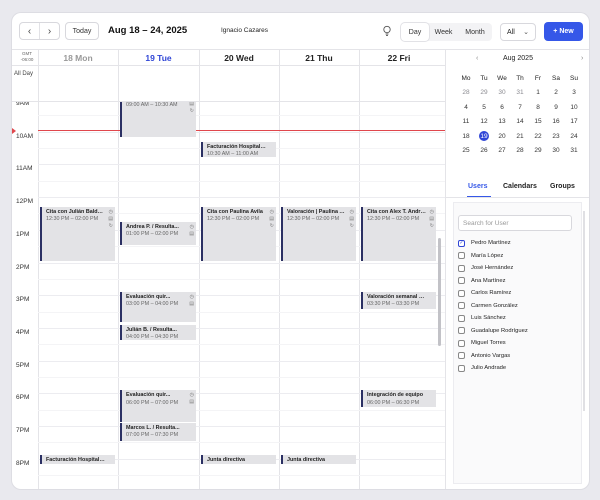  Describe the element at coordinates (484, 151) in the screenshot. I see `mini-day: 26` at that location.